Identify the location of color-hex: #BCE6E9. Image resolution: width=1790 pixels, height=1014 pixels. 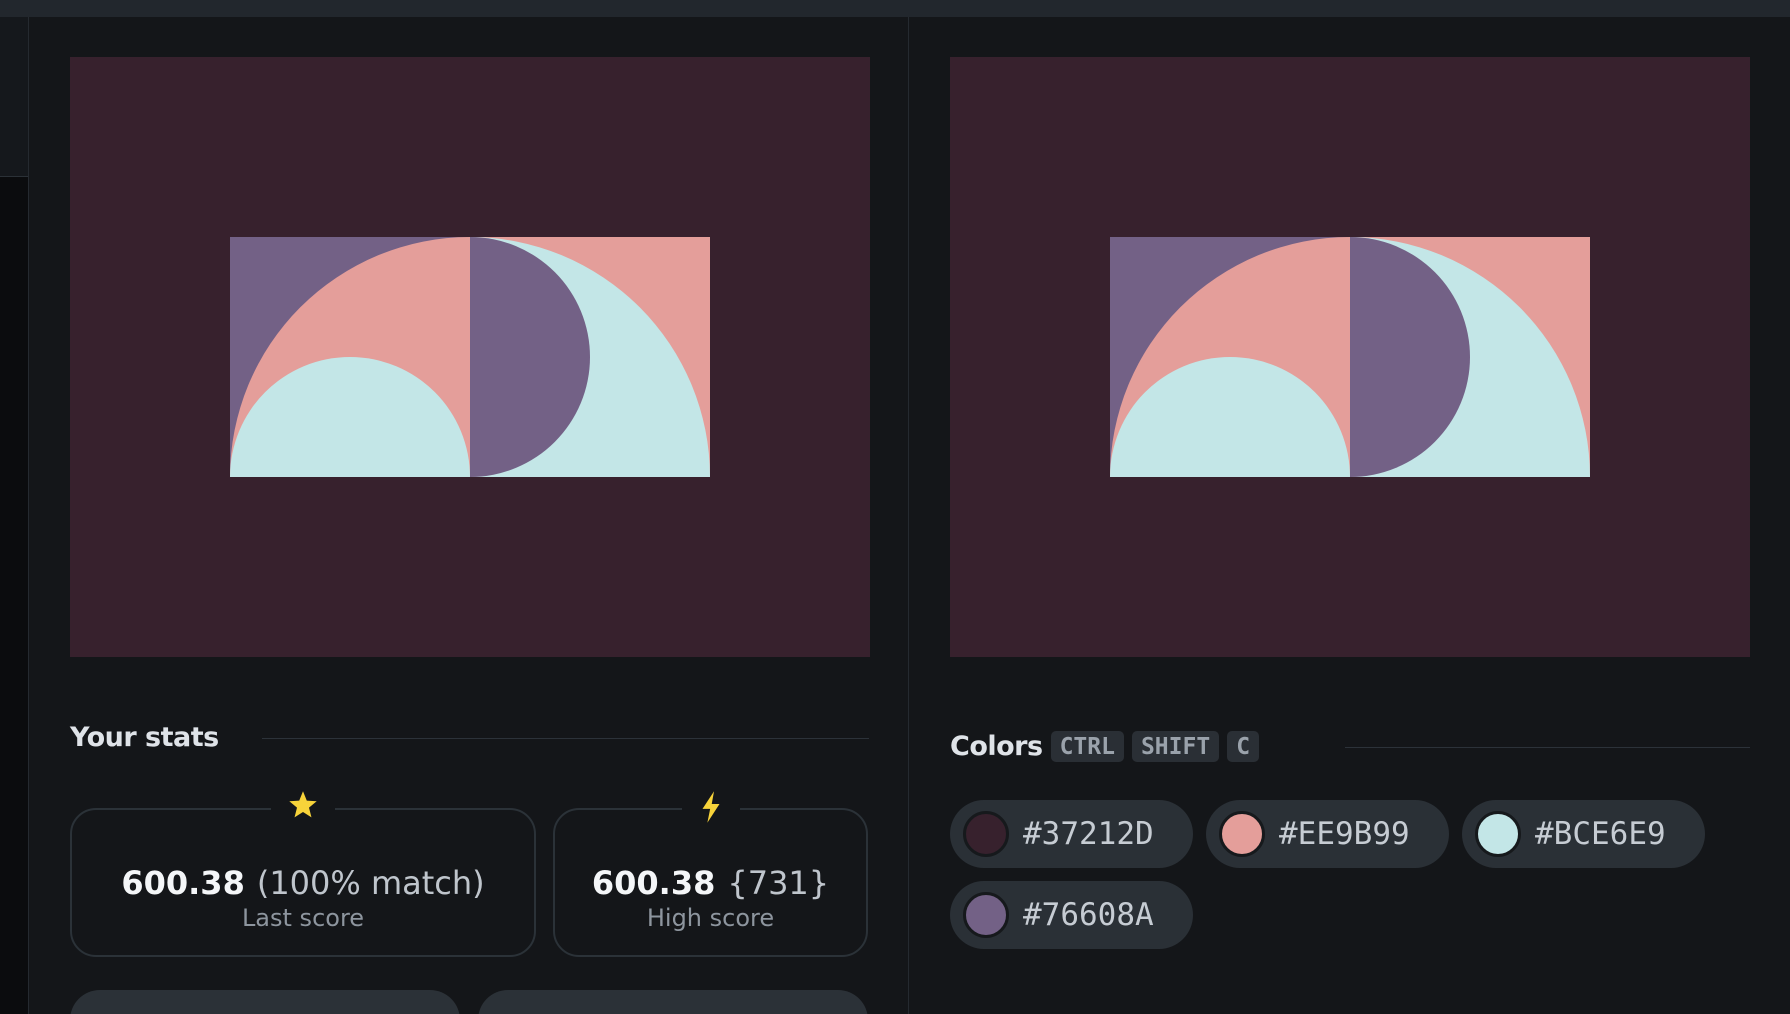
(1600, 834).